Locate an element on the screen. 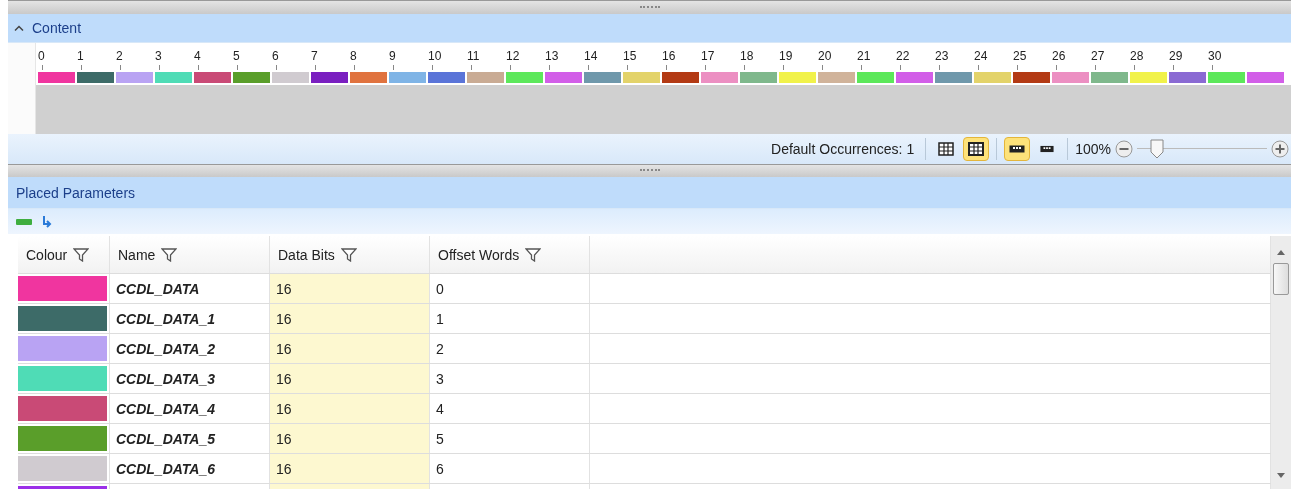  table-cell: CCDL_DATA_3 is located at coordinates (166, 378).